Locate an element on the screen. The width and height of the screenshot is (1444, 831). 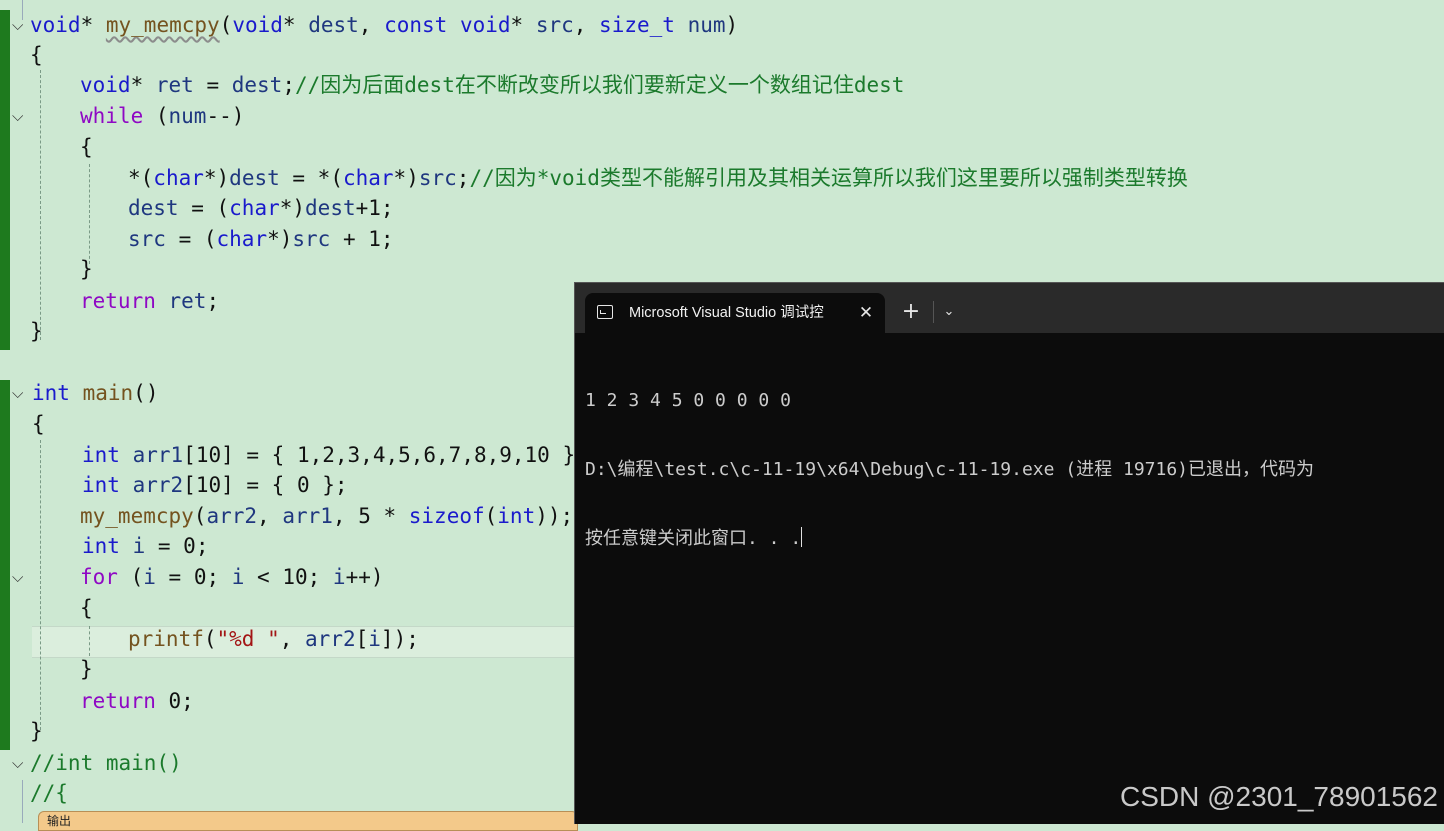
terminal-tab: Microsoft Visual Studio 调试控 ✕ is located at coordinates (735, 313).